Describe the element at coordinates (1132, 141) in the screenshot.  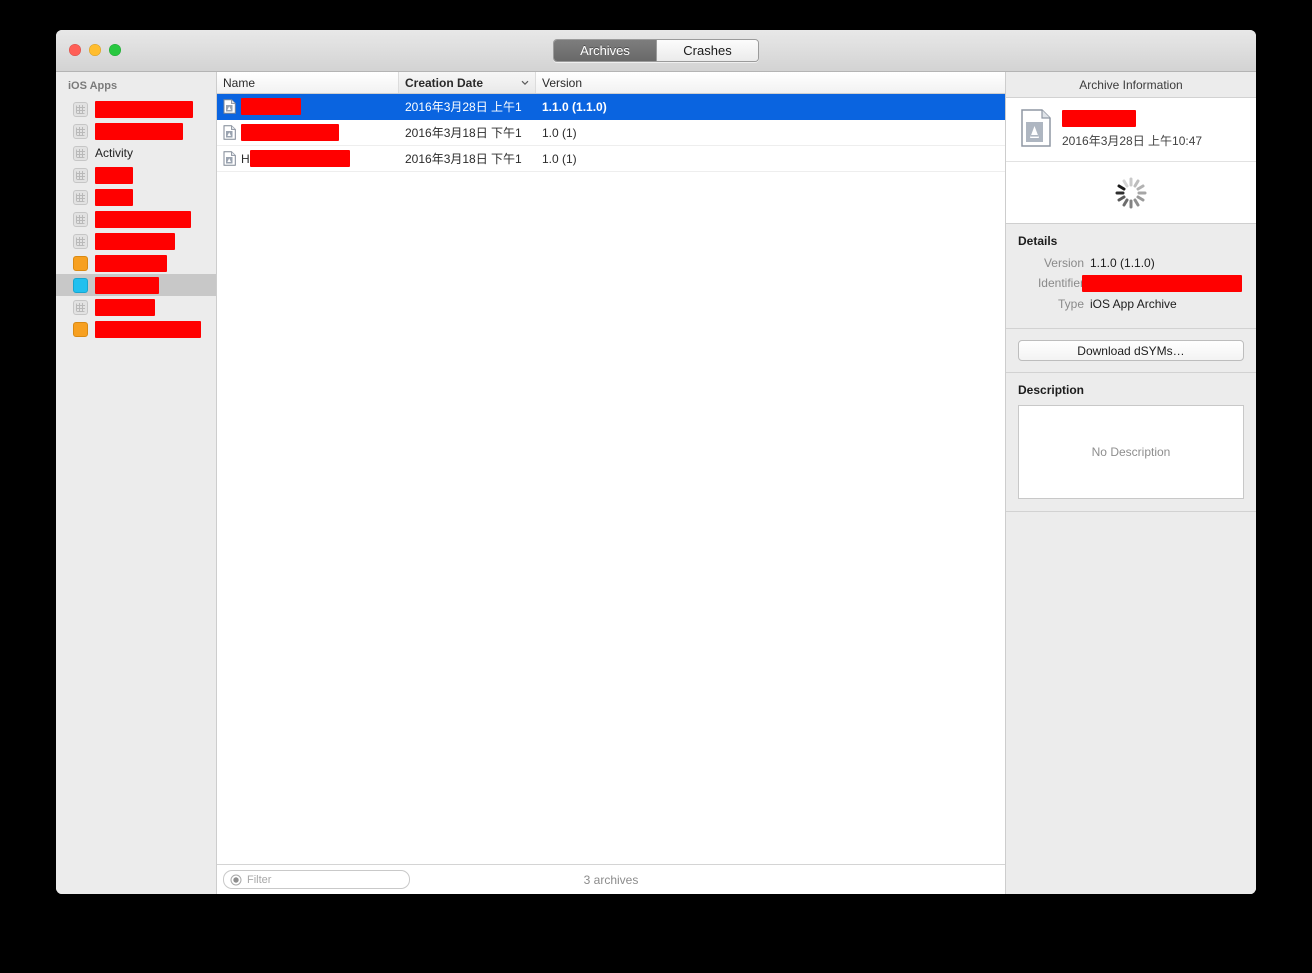
I see `archive-created-date: 2016年3月28日 上午10:47` at that location.